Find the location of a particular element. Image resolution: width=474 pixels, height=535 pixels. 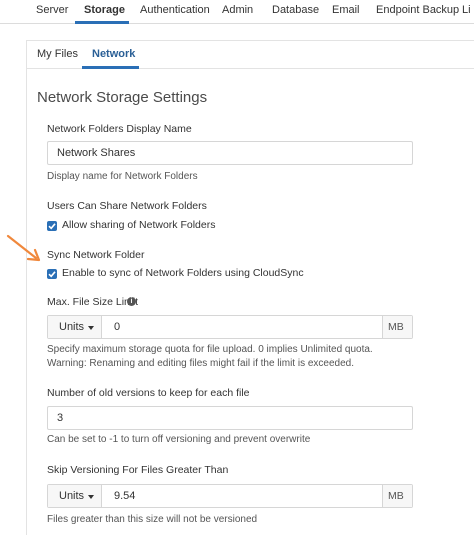

subtab-my-files: My Files is located at coordinates (57, 54).